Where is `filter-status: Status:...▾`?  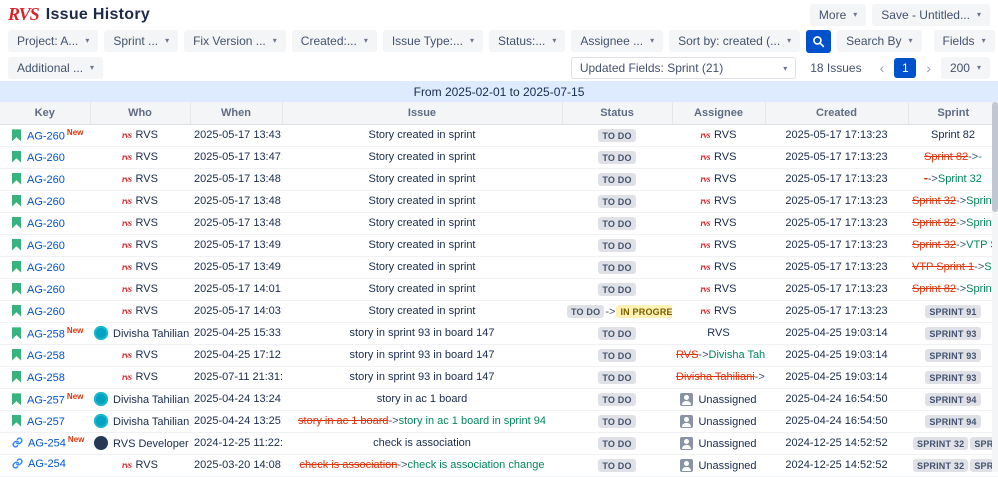
filter-status: Status:...▾ is located at coordinates (527, 41).